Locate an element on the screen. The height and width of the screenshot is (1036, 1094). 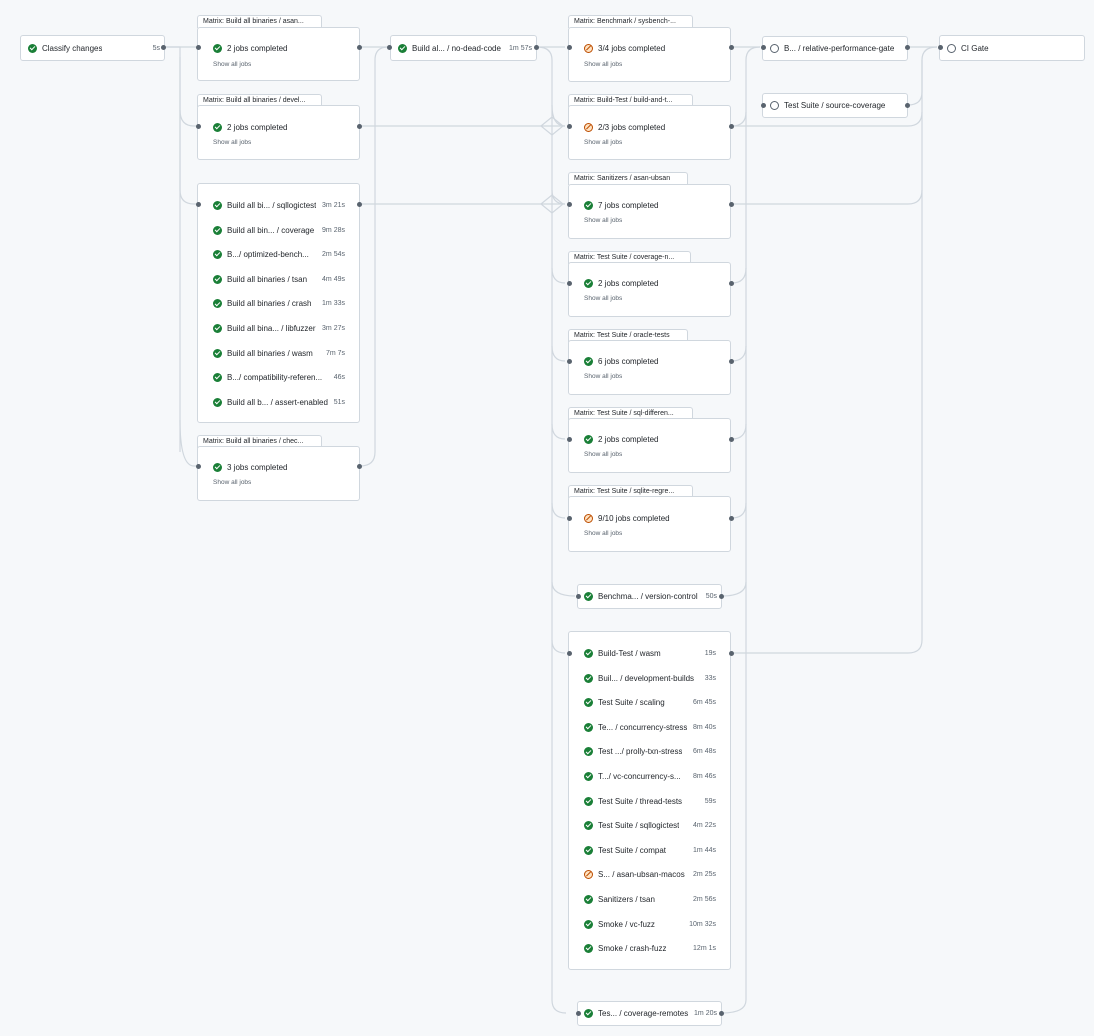
build_list-job-row: B.../ compatibility-referen... 46s is located at coordinates (279, 378).